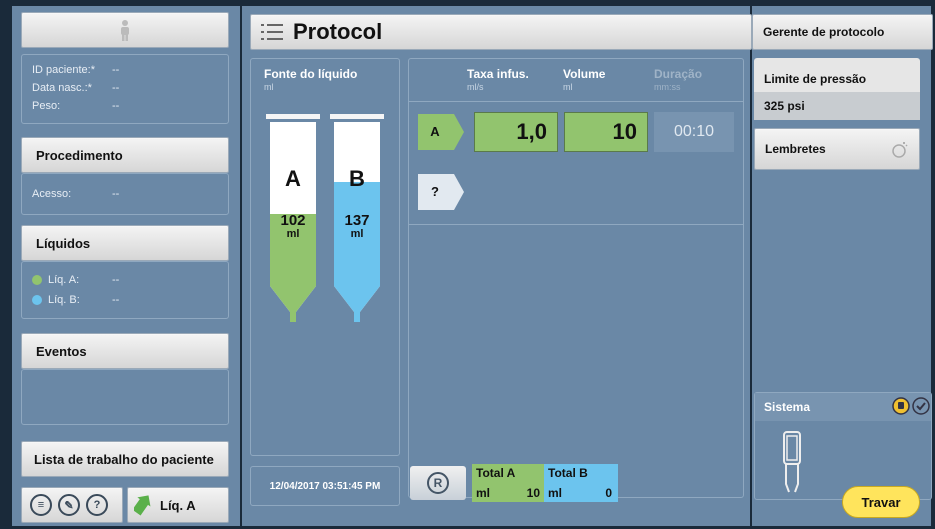 The width and height of the screenshot is (935, 529). What do you see at coordinates (842, 32) in the screenshot?
I see `protocol-manager-button: Gerente de protocolo` at bounding box center [842, 32].